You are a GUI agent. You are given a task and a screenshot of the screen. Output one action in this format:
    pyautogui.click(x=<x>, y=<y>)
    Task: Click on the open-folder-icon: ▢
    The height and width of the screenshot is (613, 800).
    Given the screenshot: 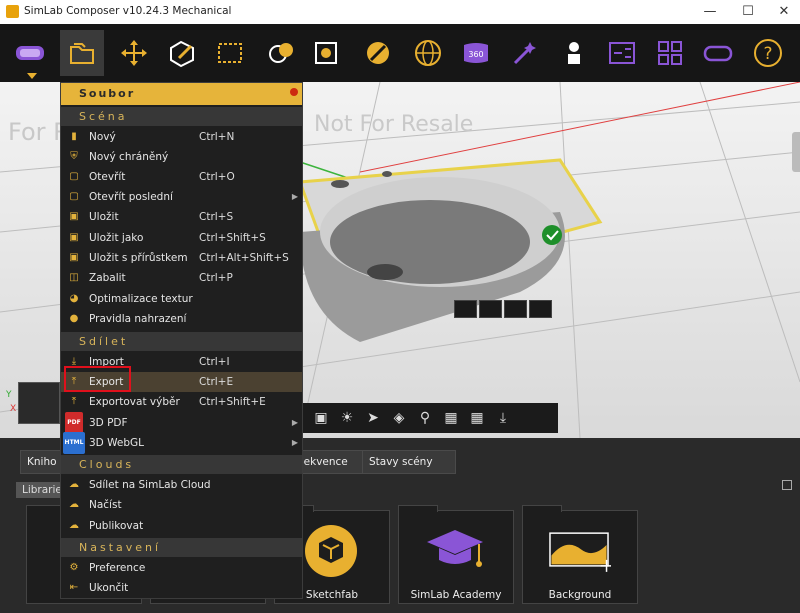 What is the action you would take?
    pyautogui.click(x=74, y=176)
    